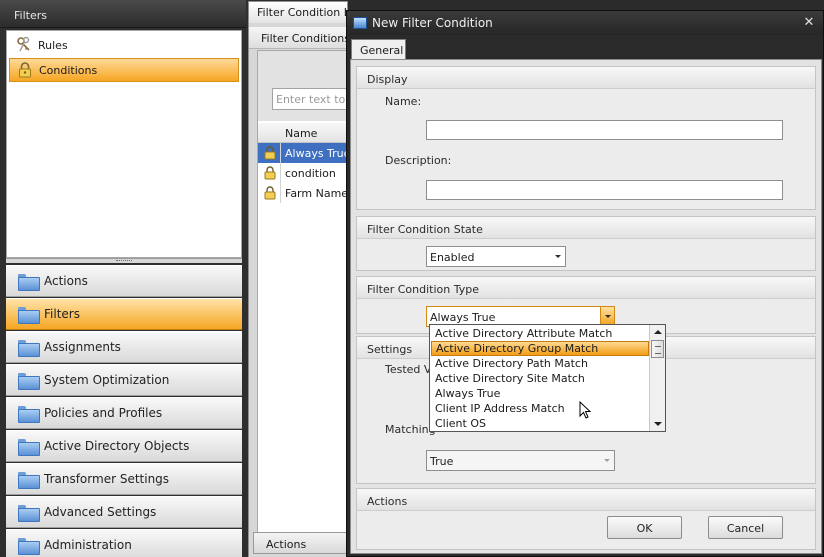  I want to click on dropdown-option: Client OS, so click(540, 423).